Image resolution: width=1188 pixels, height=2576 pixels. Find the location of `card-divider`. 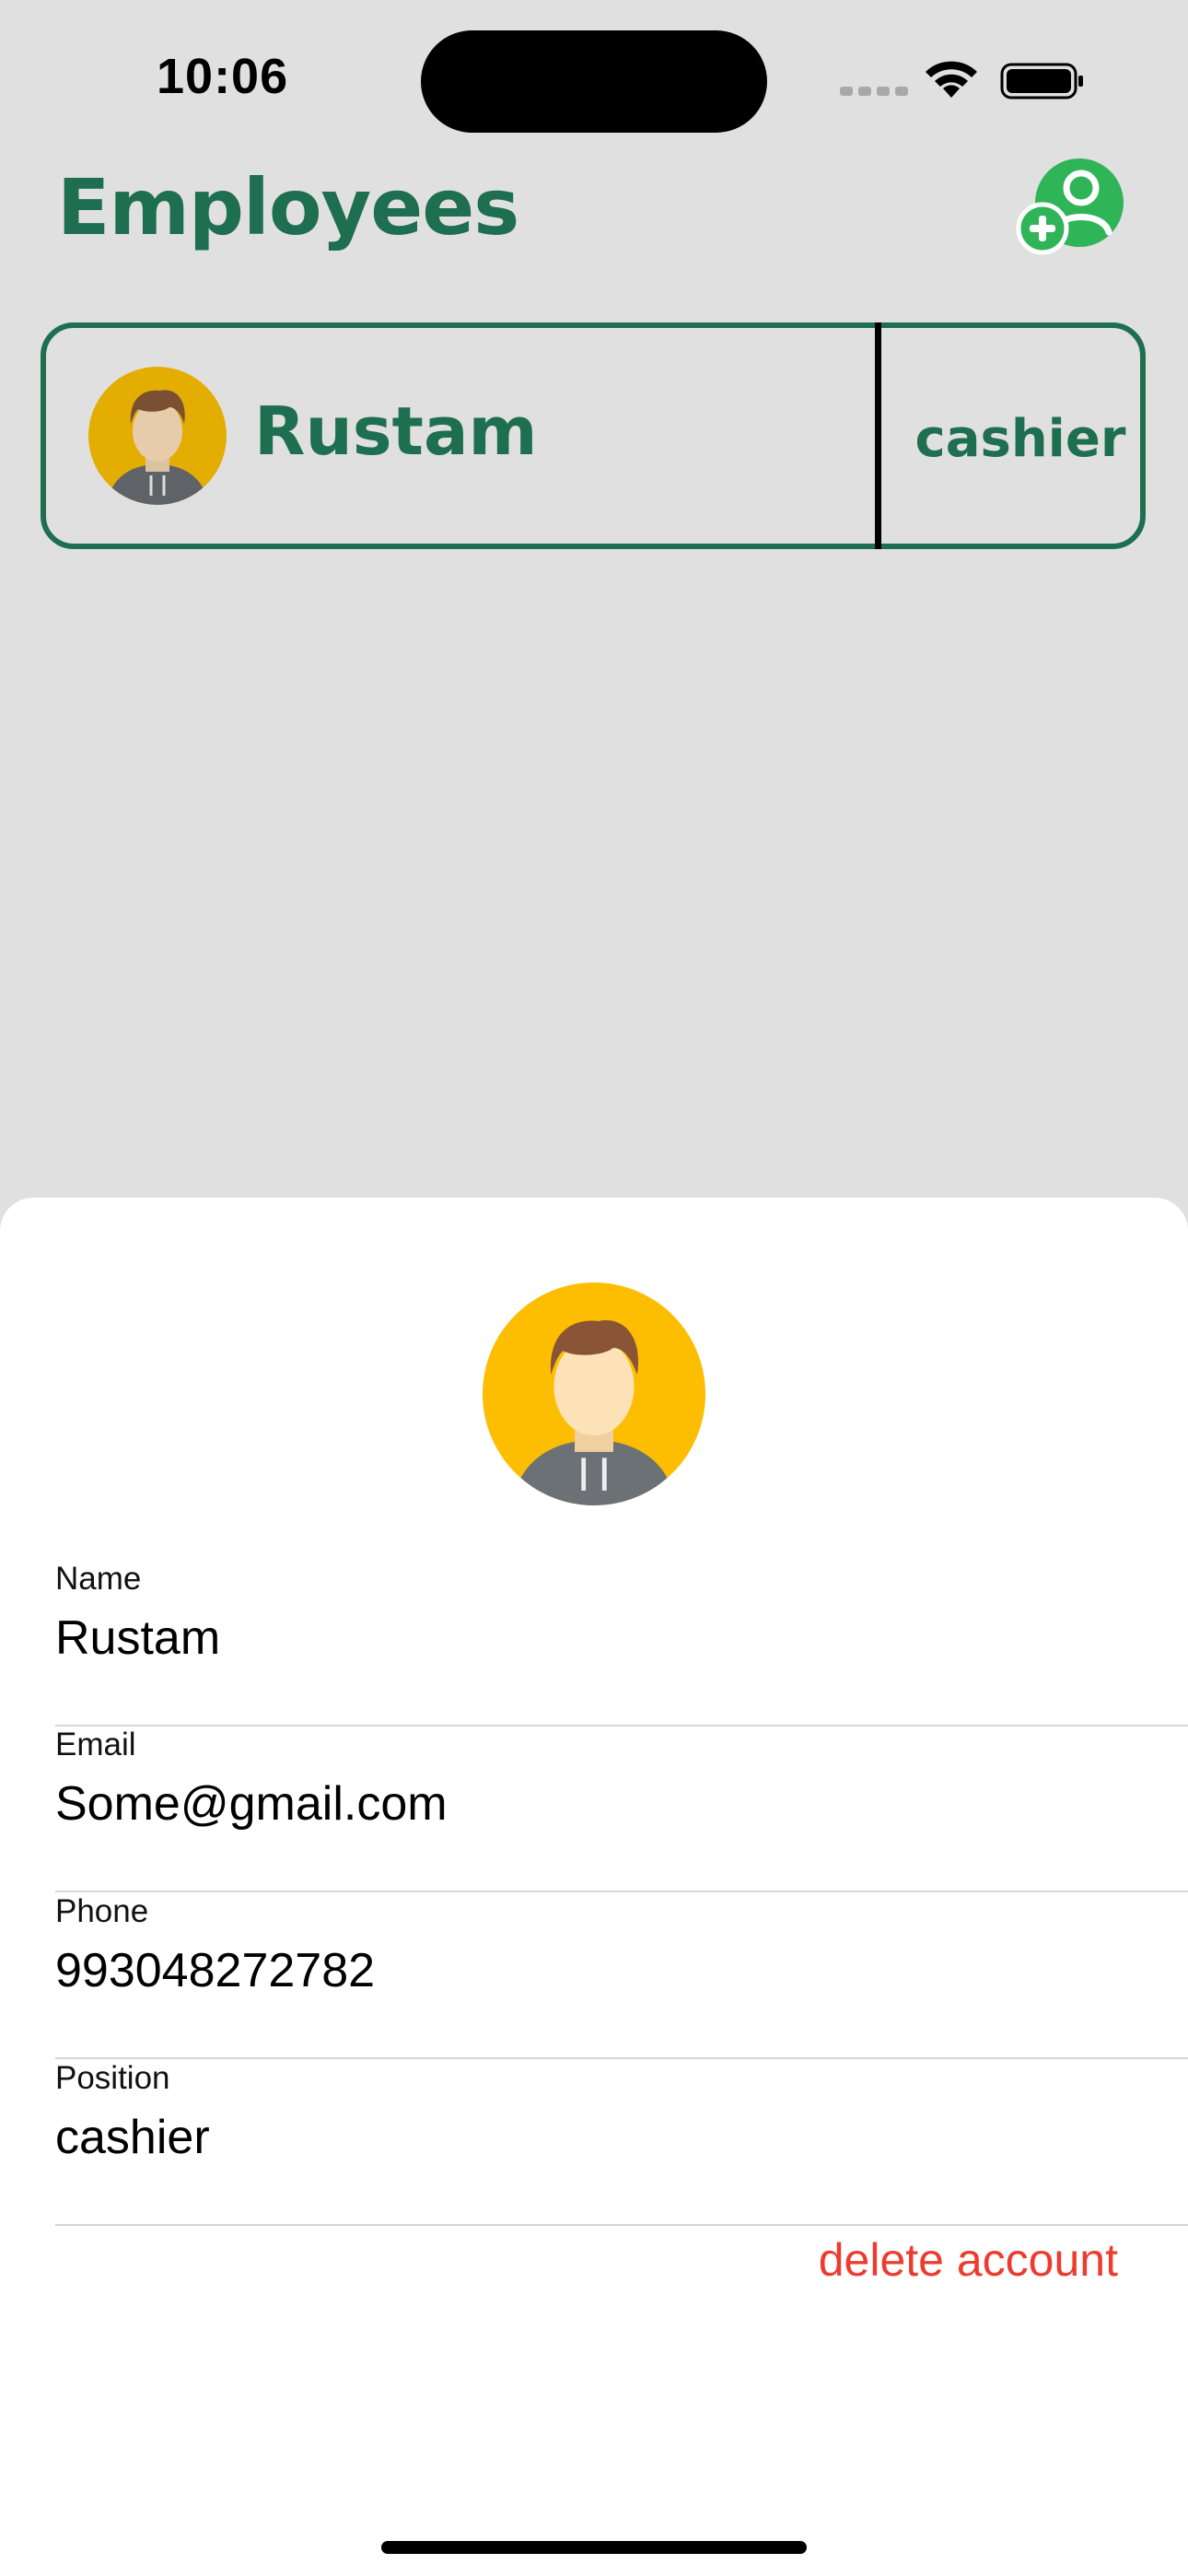

card-divider is located at coordinates (878, 435).